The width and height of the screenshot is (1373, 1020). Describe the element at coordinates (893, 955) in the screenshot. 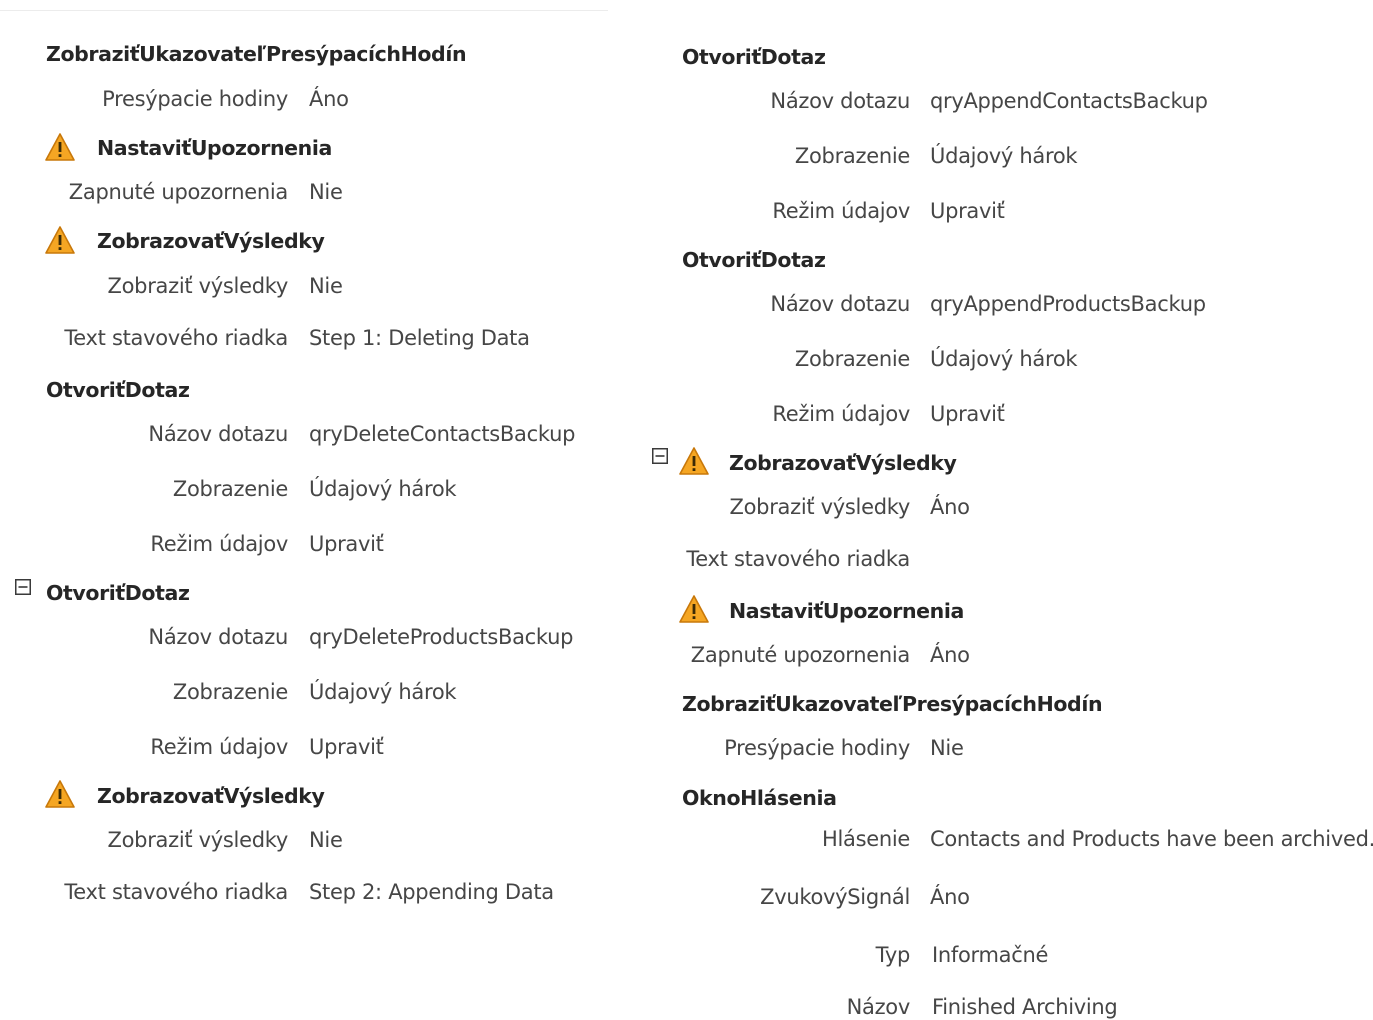

I see `arg-label-type: Typ` at that location.